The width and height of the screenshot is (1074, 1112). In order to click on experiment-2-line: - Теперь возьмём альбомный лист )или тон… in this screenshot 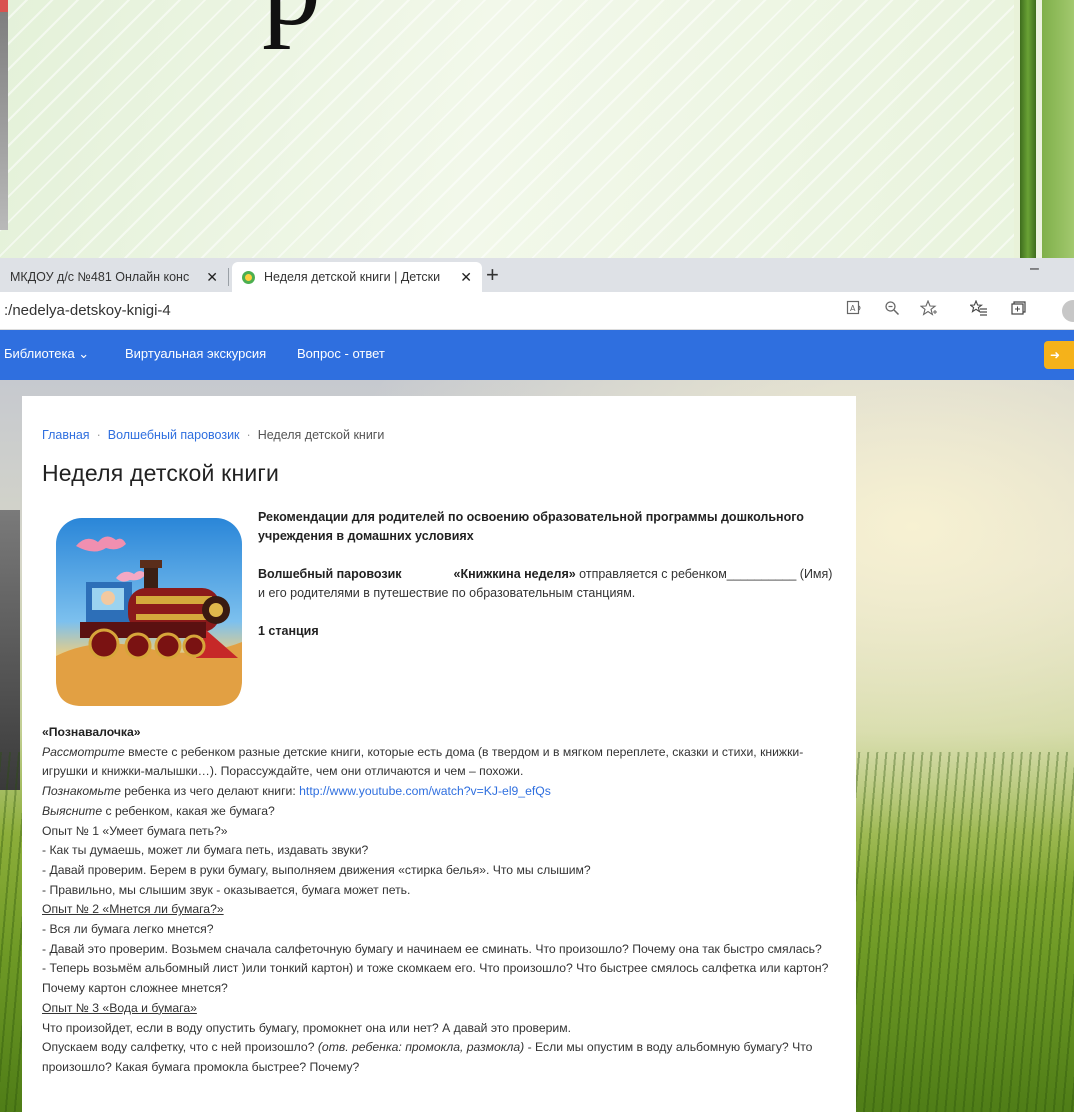, I will do `click(435, 978)`.